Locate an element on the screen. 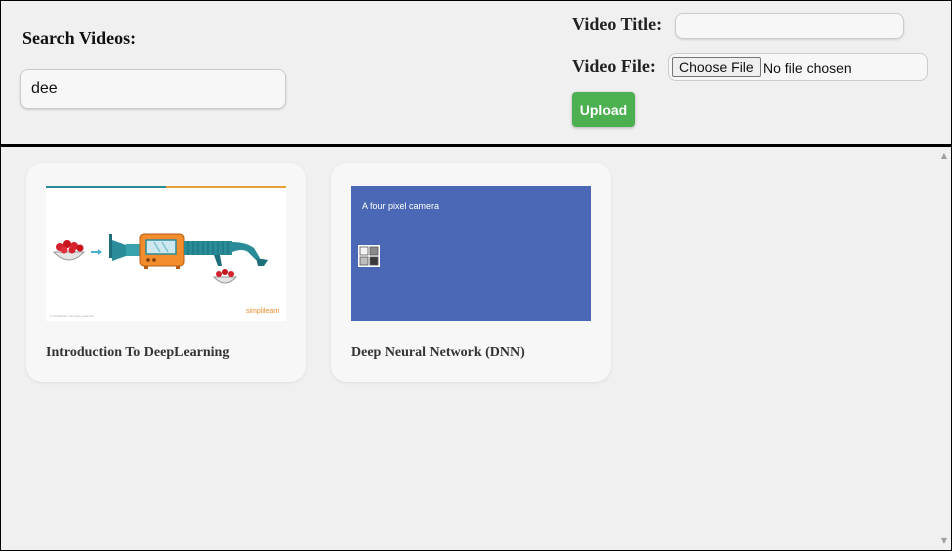 This screenshot has height=553, width=952. thumbnail-footer: © Simplilearn. All rights reserved. is located at coordinates (72, 316).